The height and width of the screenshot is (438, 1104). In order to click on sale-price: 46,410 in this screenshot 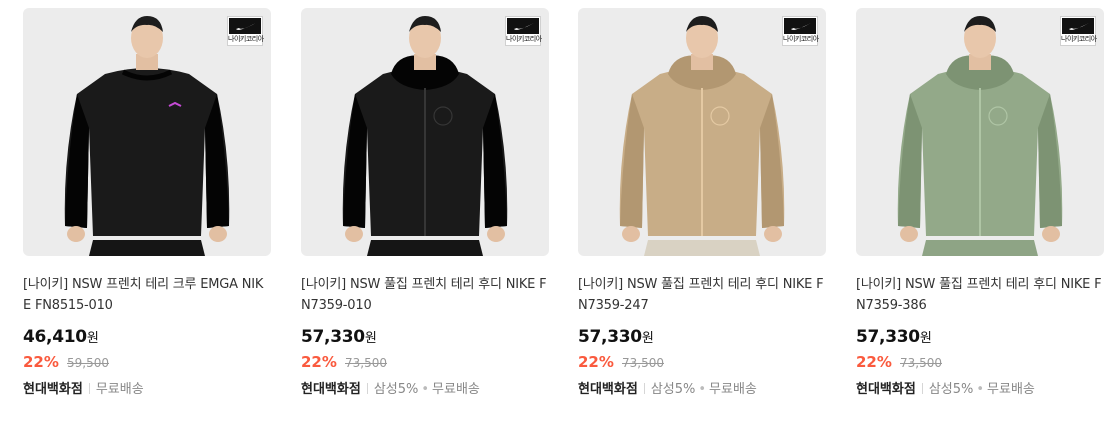, I will do `click(55, 337)`.